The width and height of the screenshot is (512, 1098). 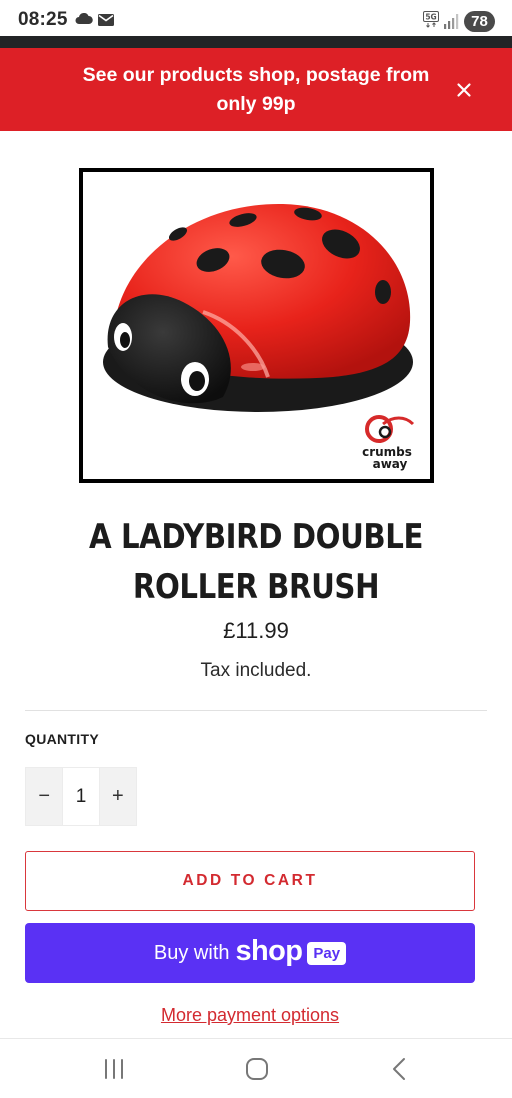 I want to click on product-title: A LADYBIRD DOUBLE ROLLER BRUSH, so click(x=256, y=562).